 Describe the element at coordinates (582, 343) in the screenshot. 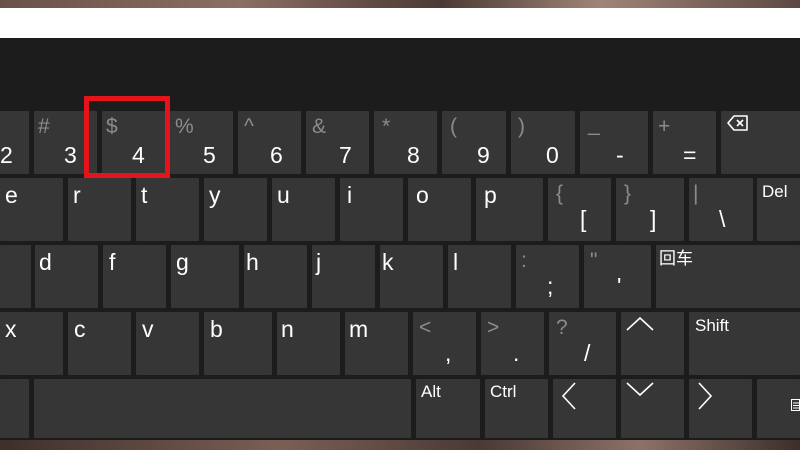

I see `key-slash: ? /` at that location.